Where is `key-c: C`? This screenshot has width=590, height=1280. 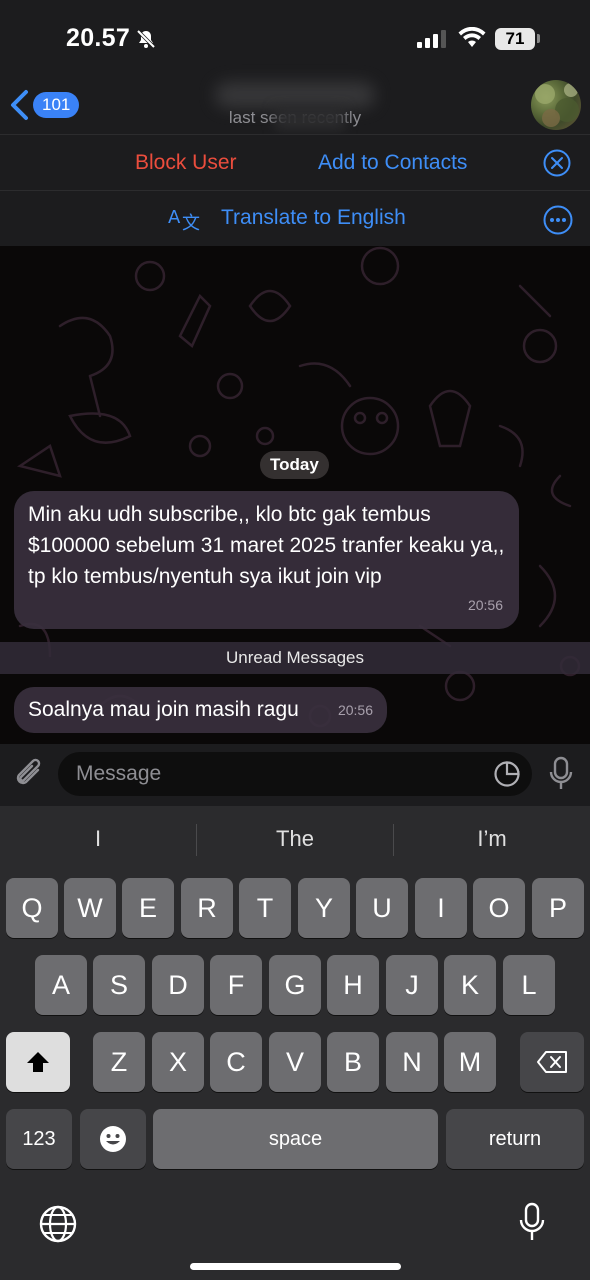
key-c: C is located at coordinates (236, 1062).